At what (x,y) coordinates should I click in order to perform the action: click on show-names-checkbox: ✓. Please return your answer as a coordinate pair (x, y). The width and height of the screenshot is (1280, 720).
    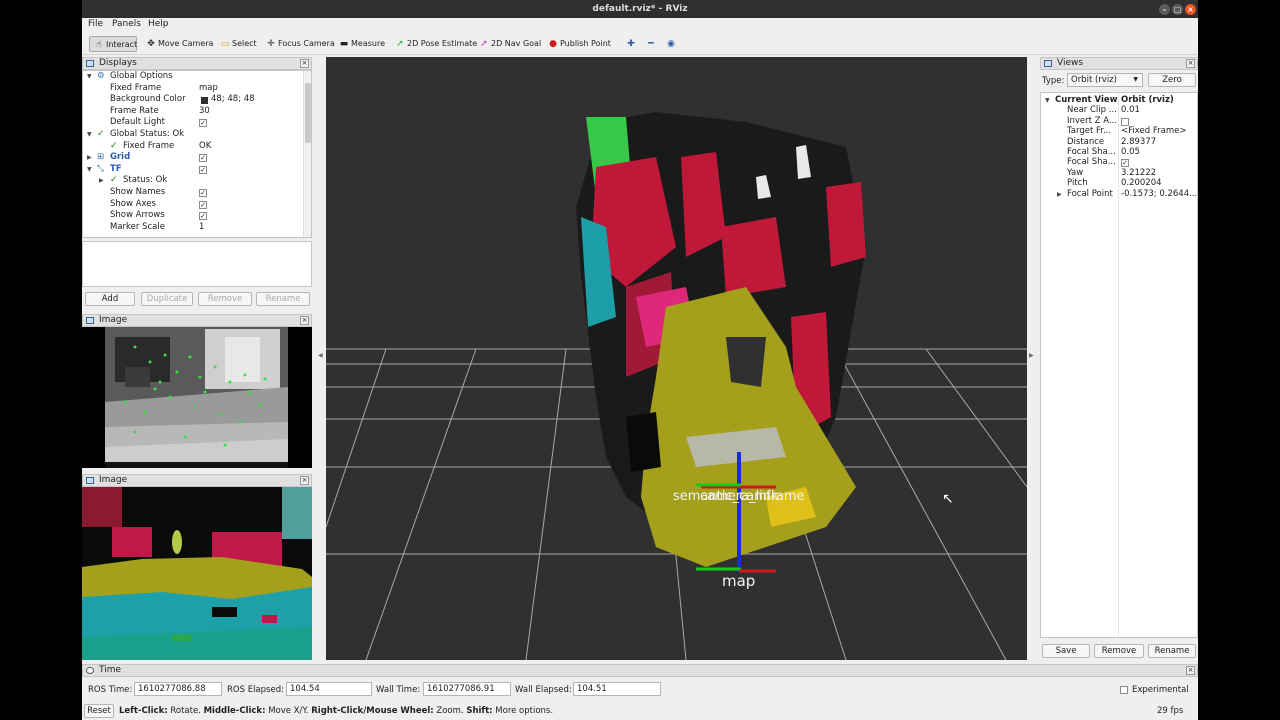
    Looking at the image, I should click on (203, 193).